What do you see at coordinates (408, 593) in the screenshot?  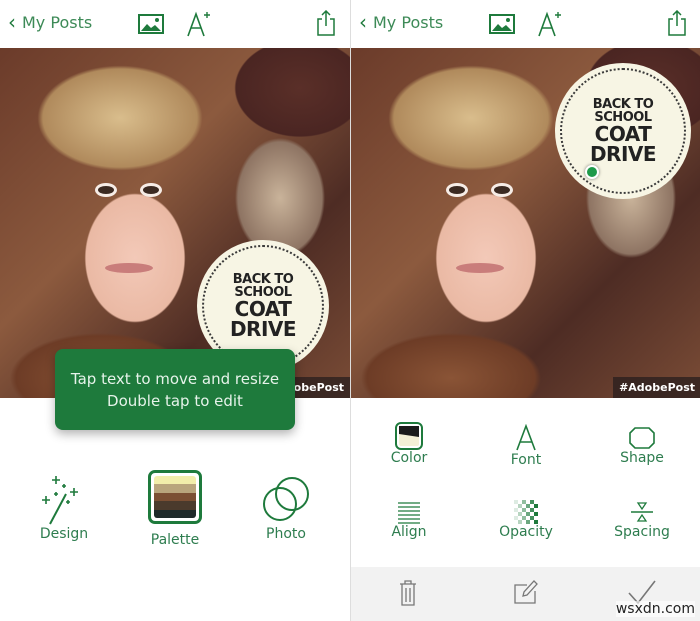 I see `trash-icon` at bounding box center [408, 593].